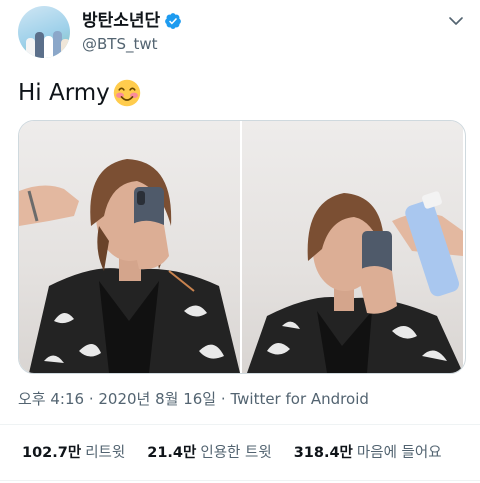  Describe the element at coordinates (299, 399) in the screenshot. I see `tweet-source: Twitter for Android` at that location.